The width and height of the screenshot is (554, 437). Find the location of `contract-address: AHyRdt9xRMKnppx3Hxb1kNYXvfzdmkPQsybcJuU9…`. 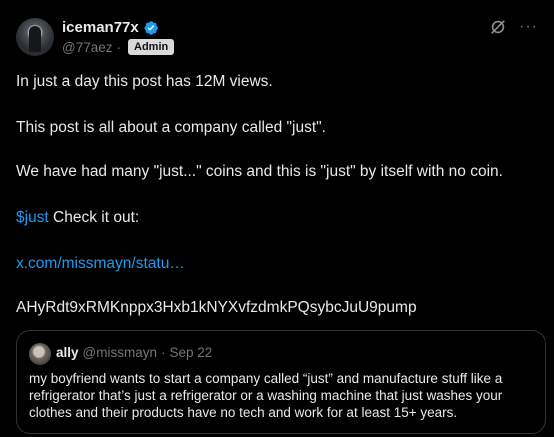

contract-address: AHyRdt9xRMKnppx3Hxb1kNYXvfzdmkPQsybcJuU9… is located at coordinates (216, 307).